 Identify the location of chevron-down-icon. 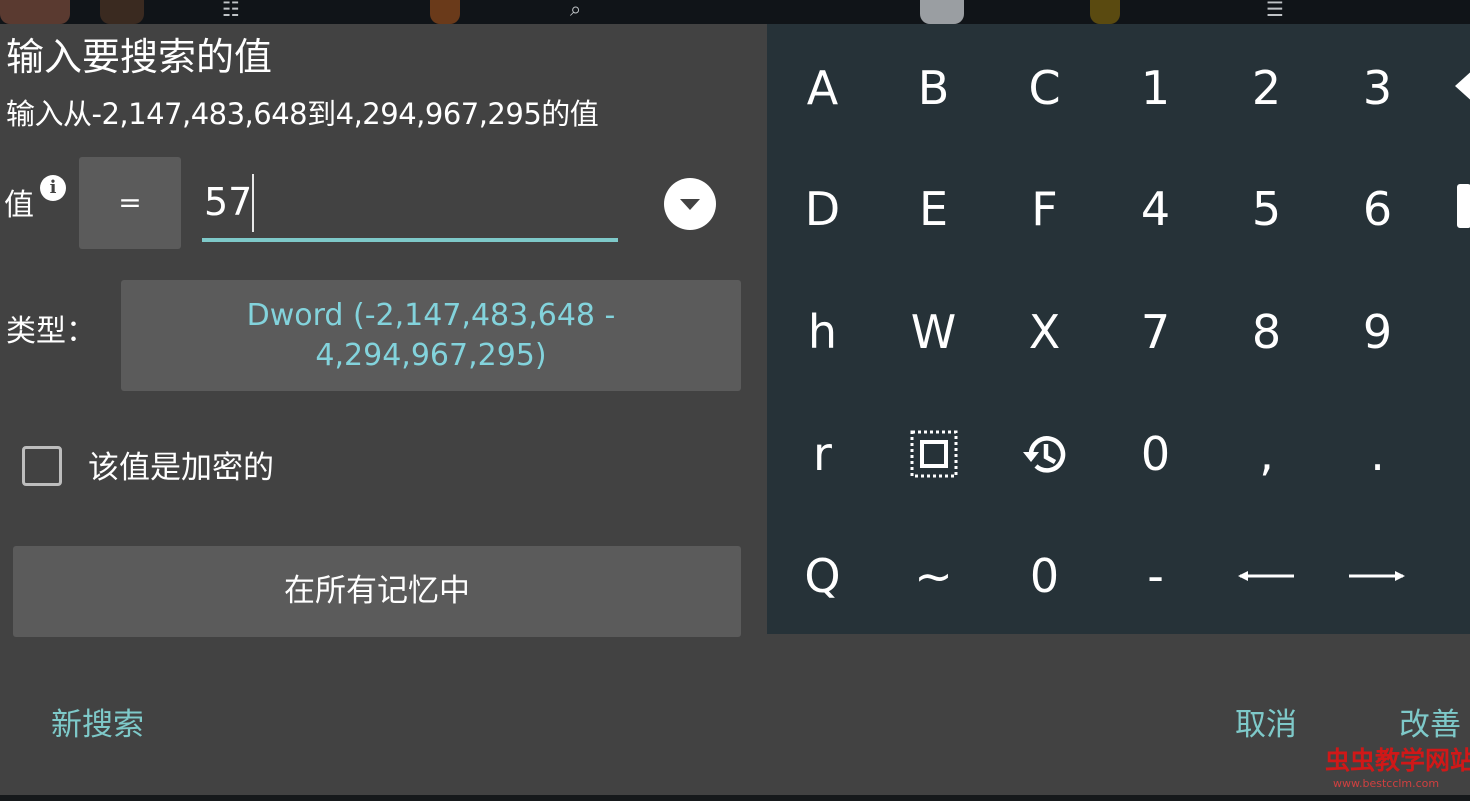
(690, 204).